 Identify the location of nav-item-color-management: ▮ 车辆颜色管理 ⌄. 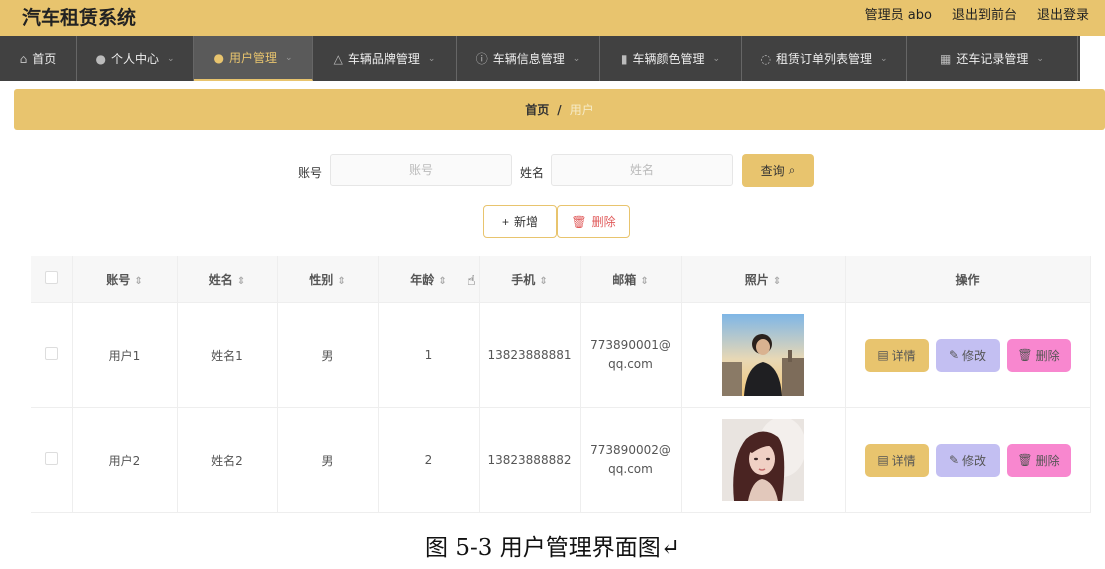
(671, 58).